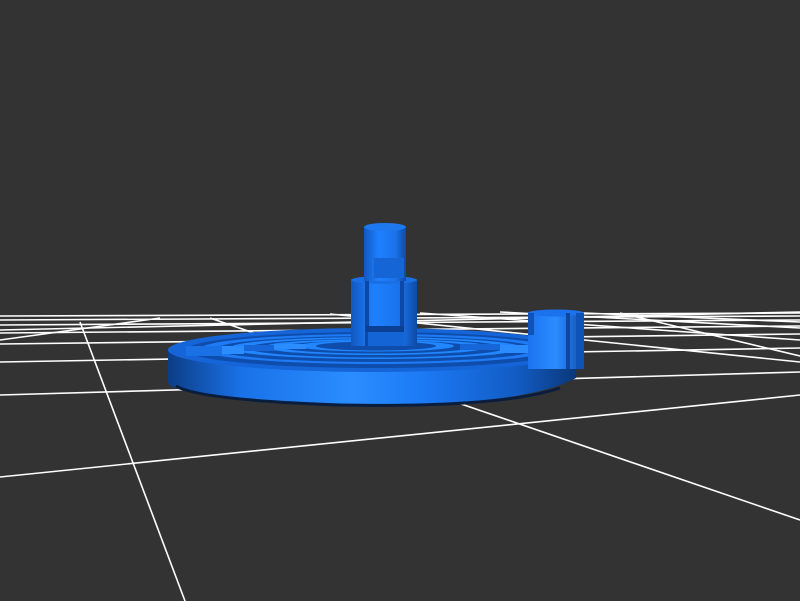 This screenshot has height=601, width=800. I want to click on side-post, so click(556, 339).